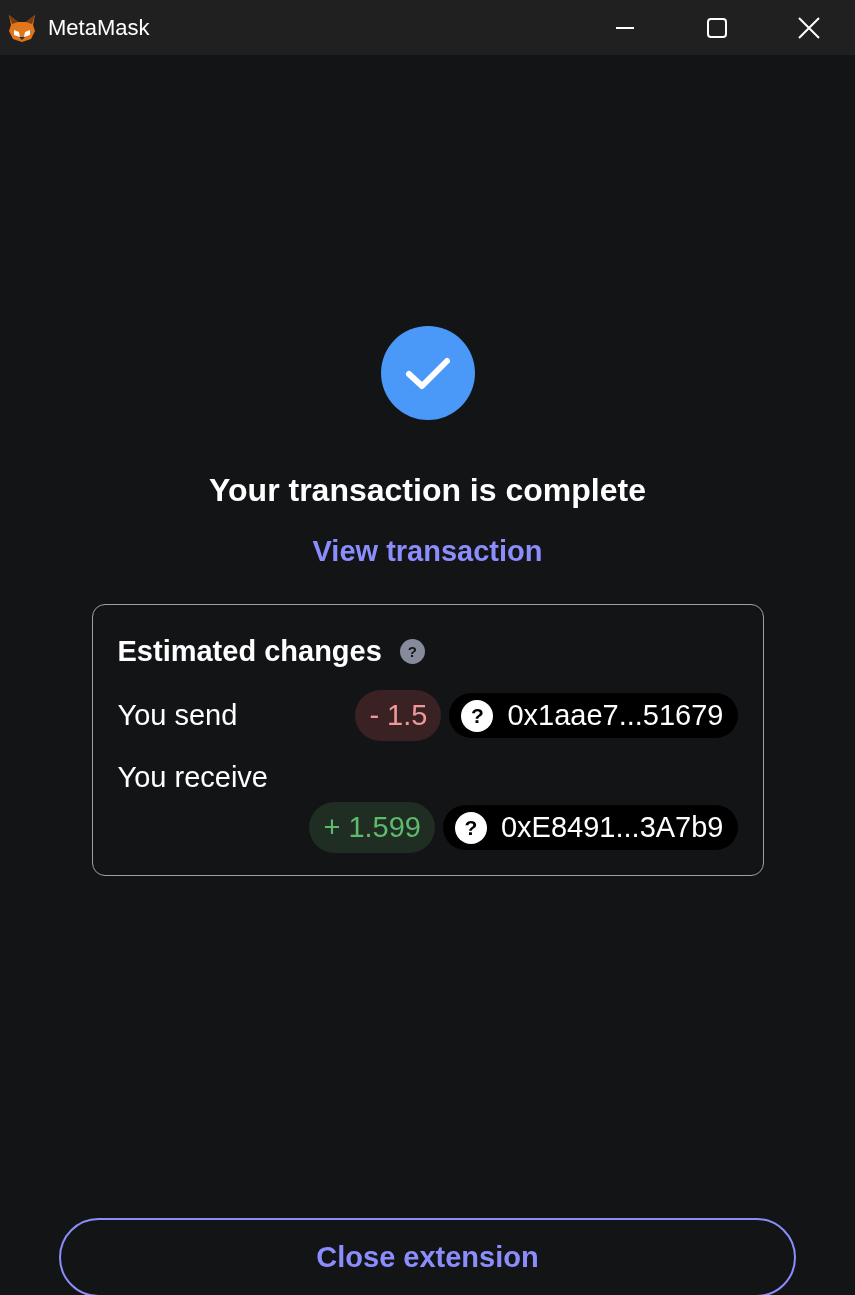 The image size is (855, 1295). I want to click on amount-pill: + 1.599, so click(372, 827).